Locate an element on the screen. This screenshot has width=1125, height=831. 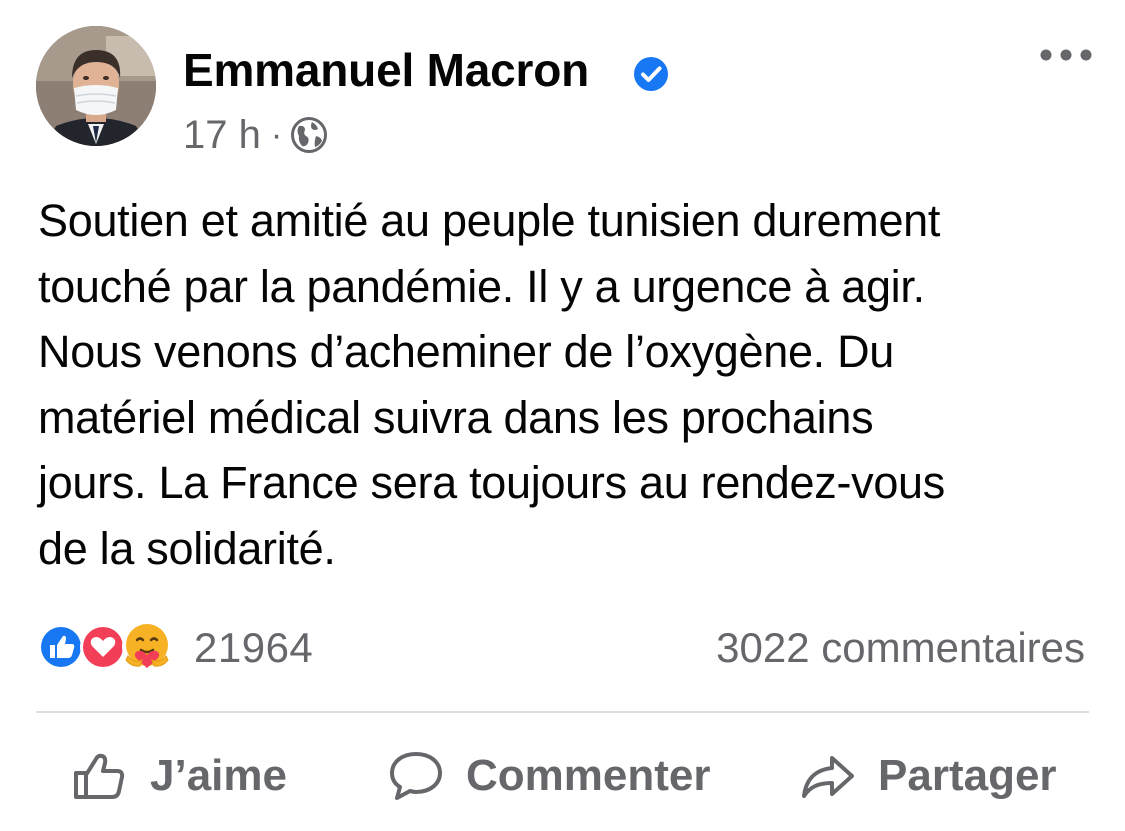
comment-button: Commenter is located at coordinates (549, 776).